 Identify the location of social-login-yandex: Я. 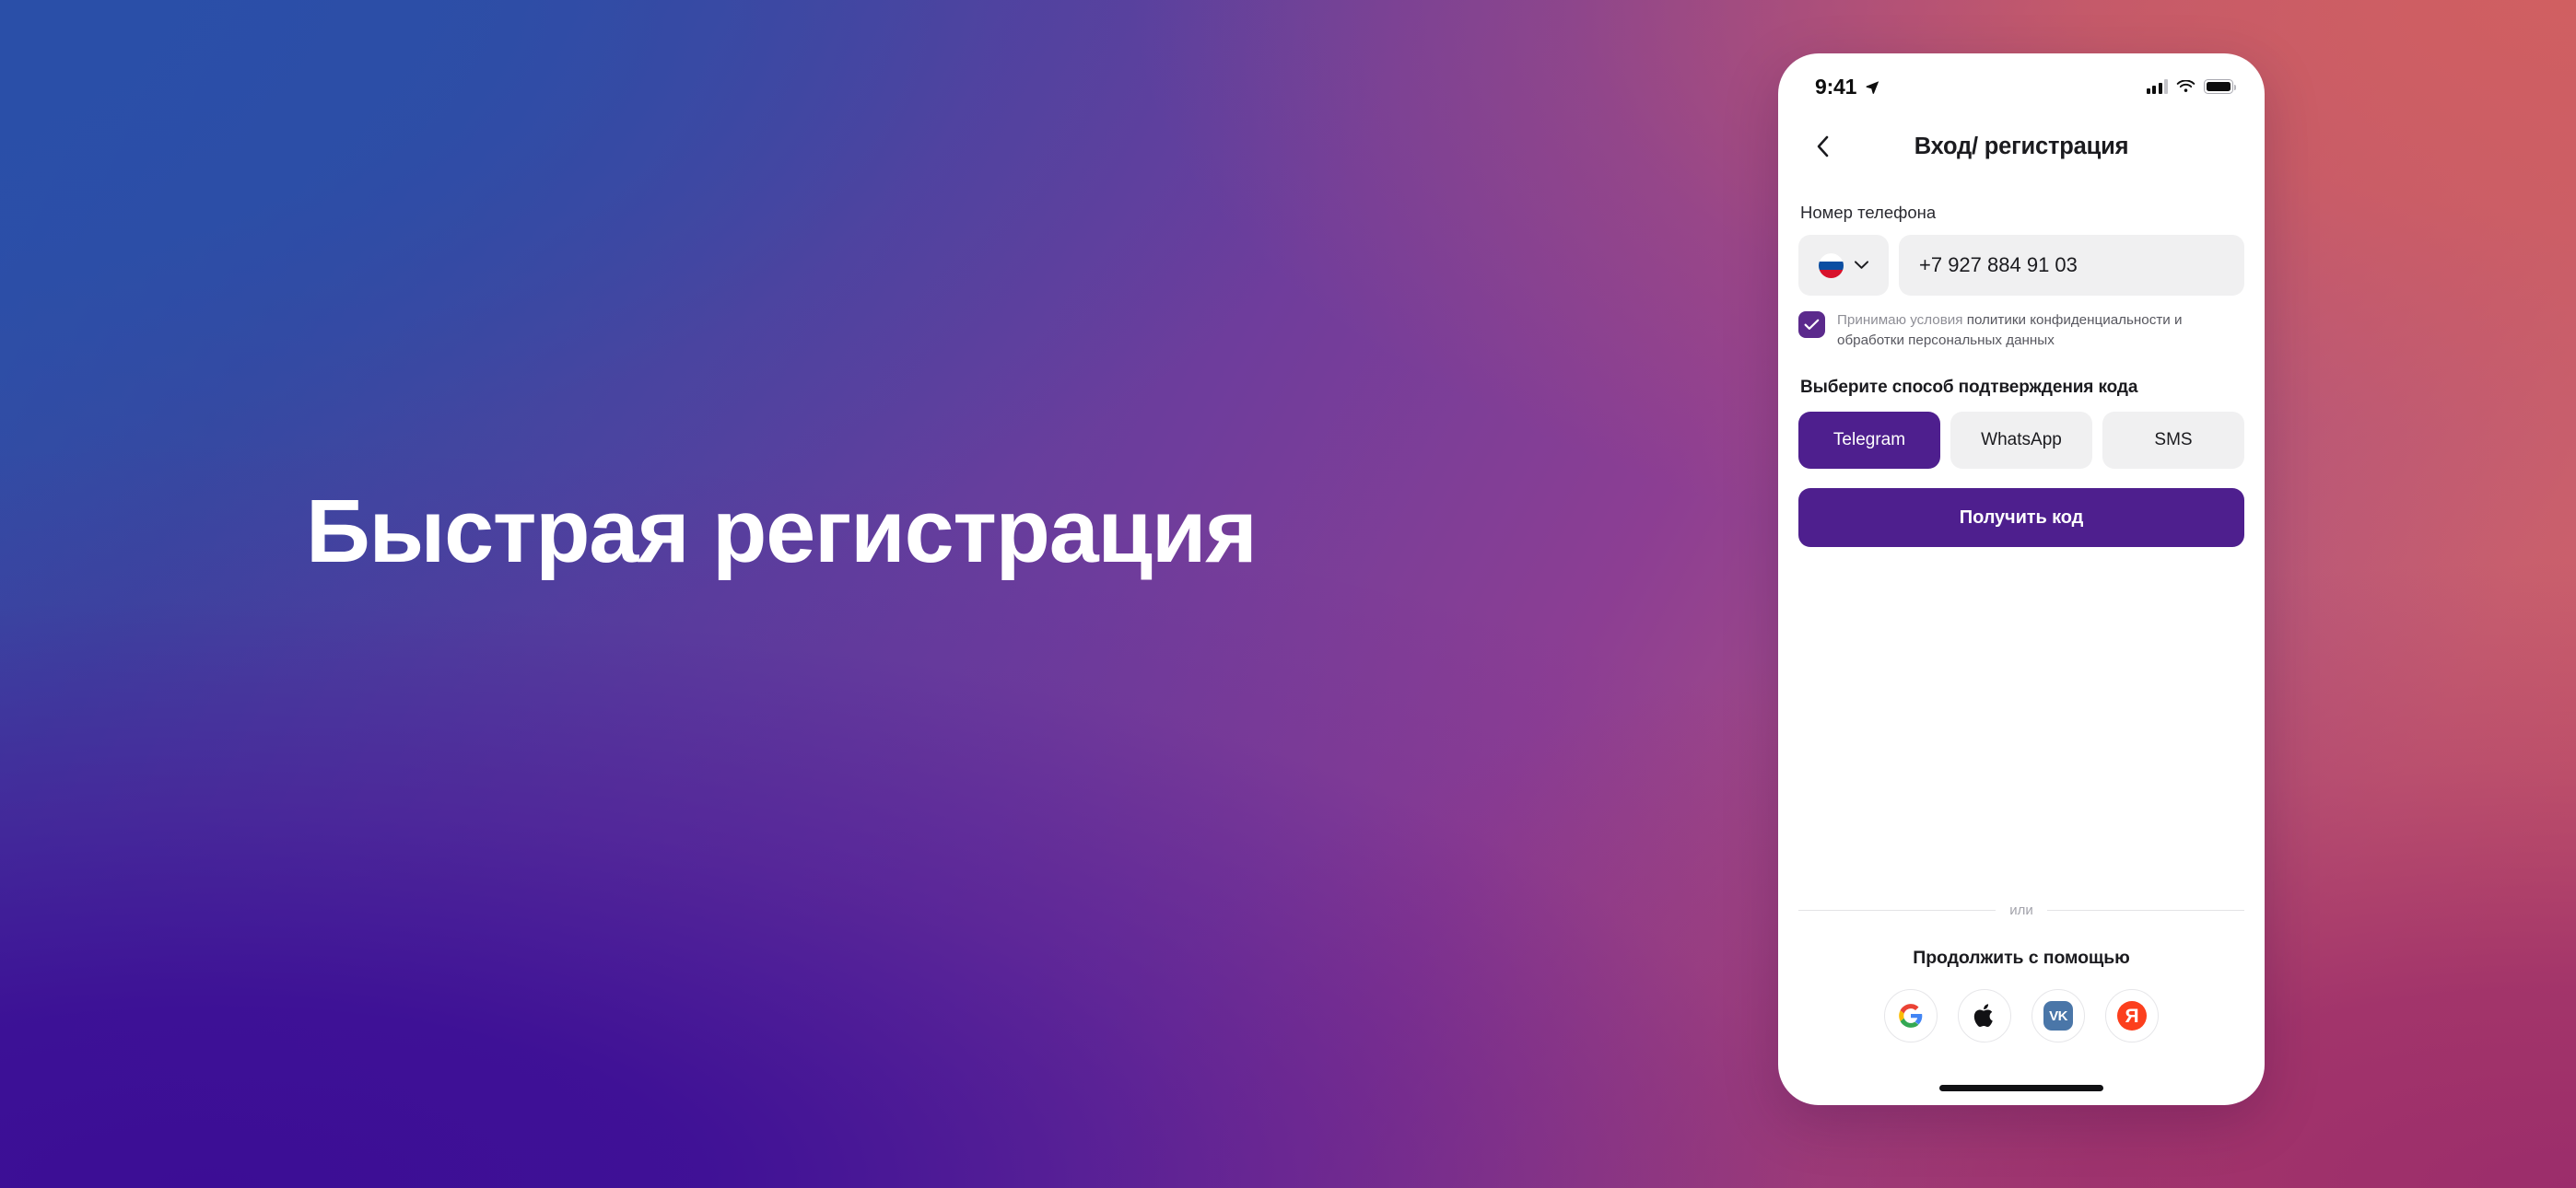
(2132, 1016).